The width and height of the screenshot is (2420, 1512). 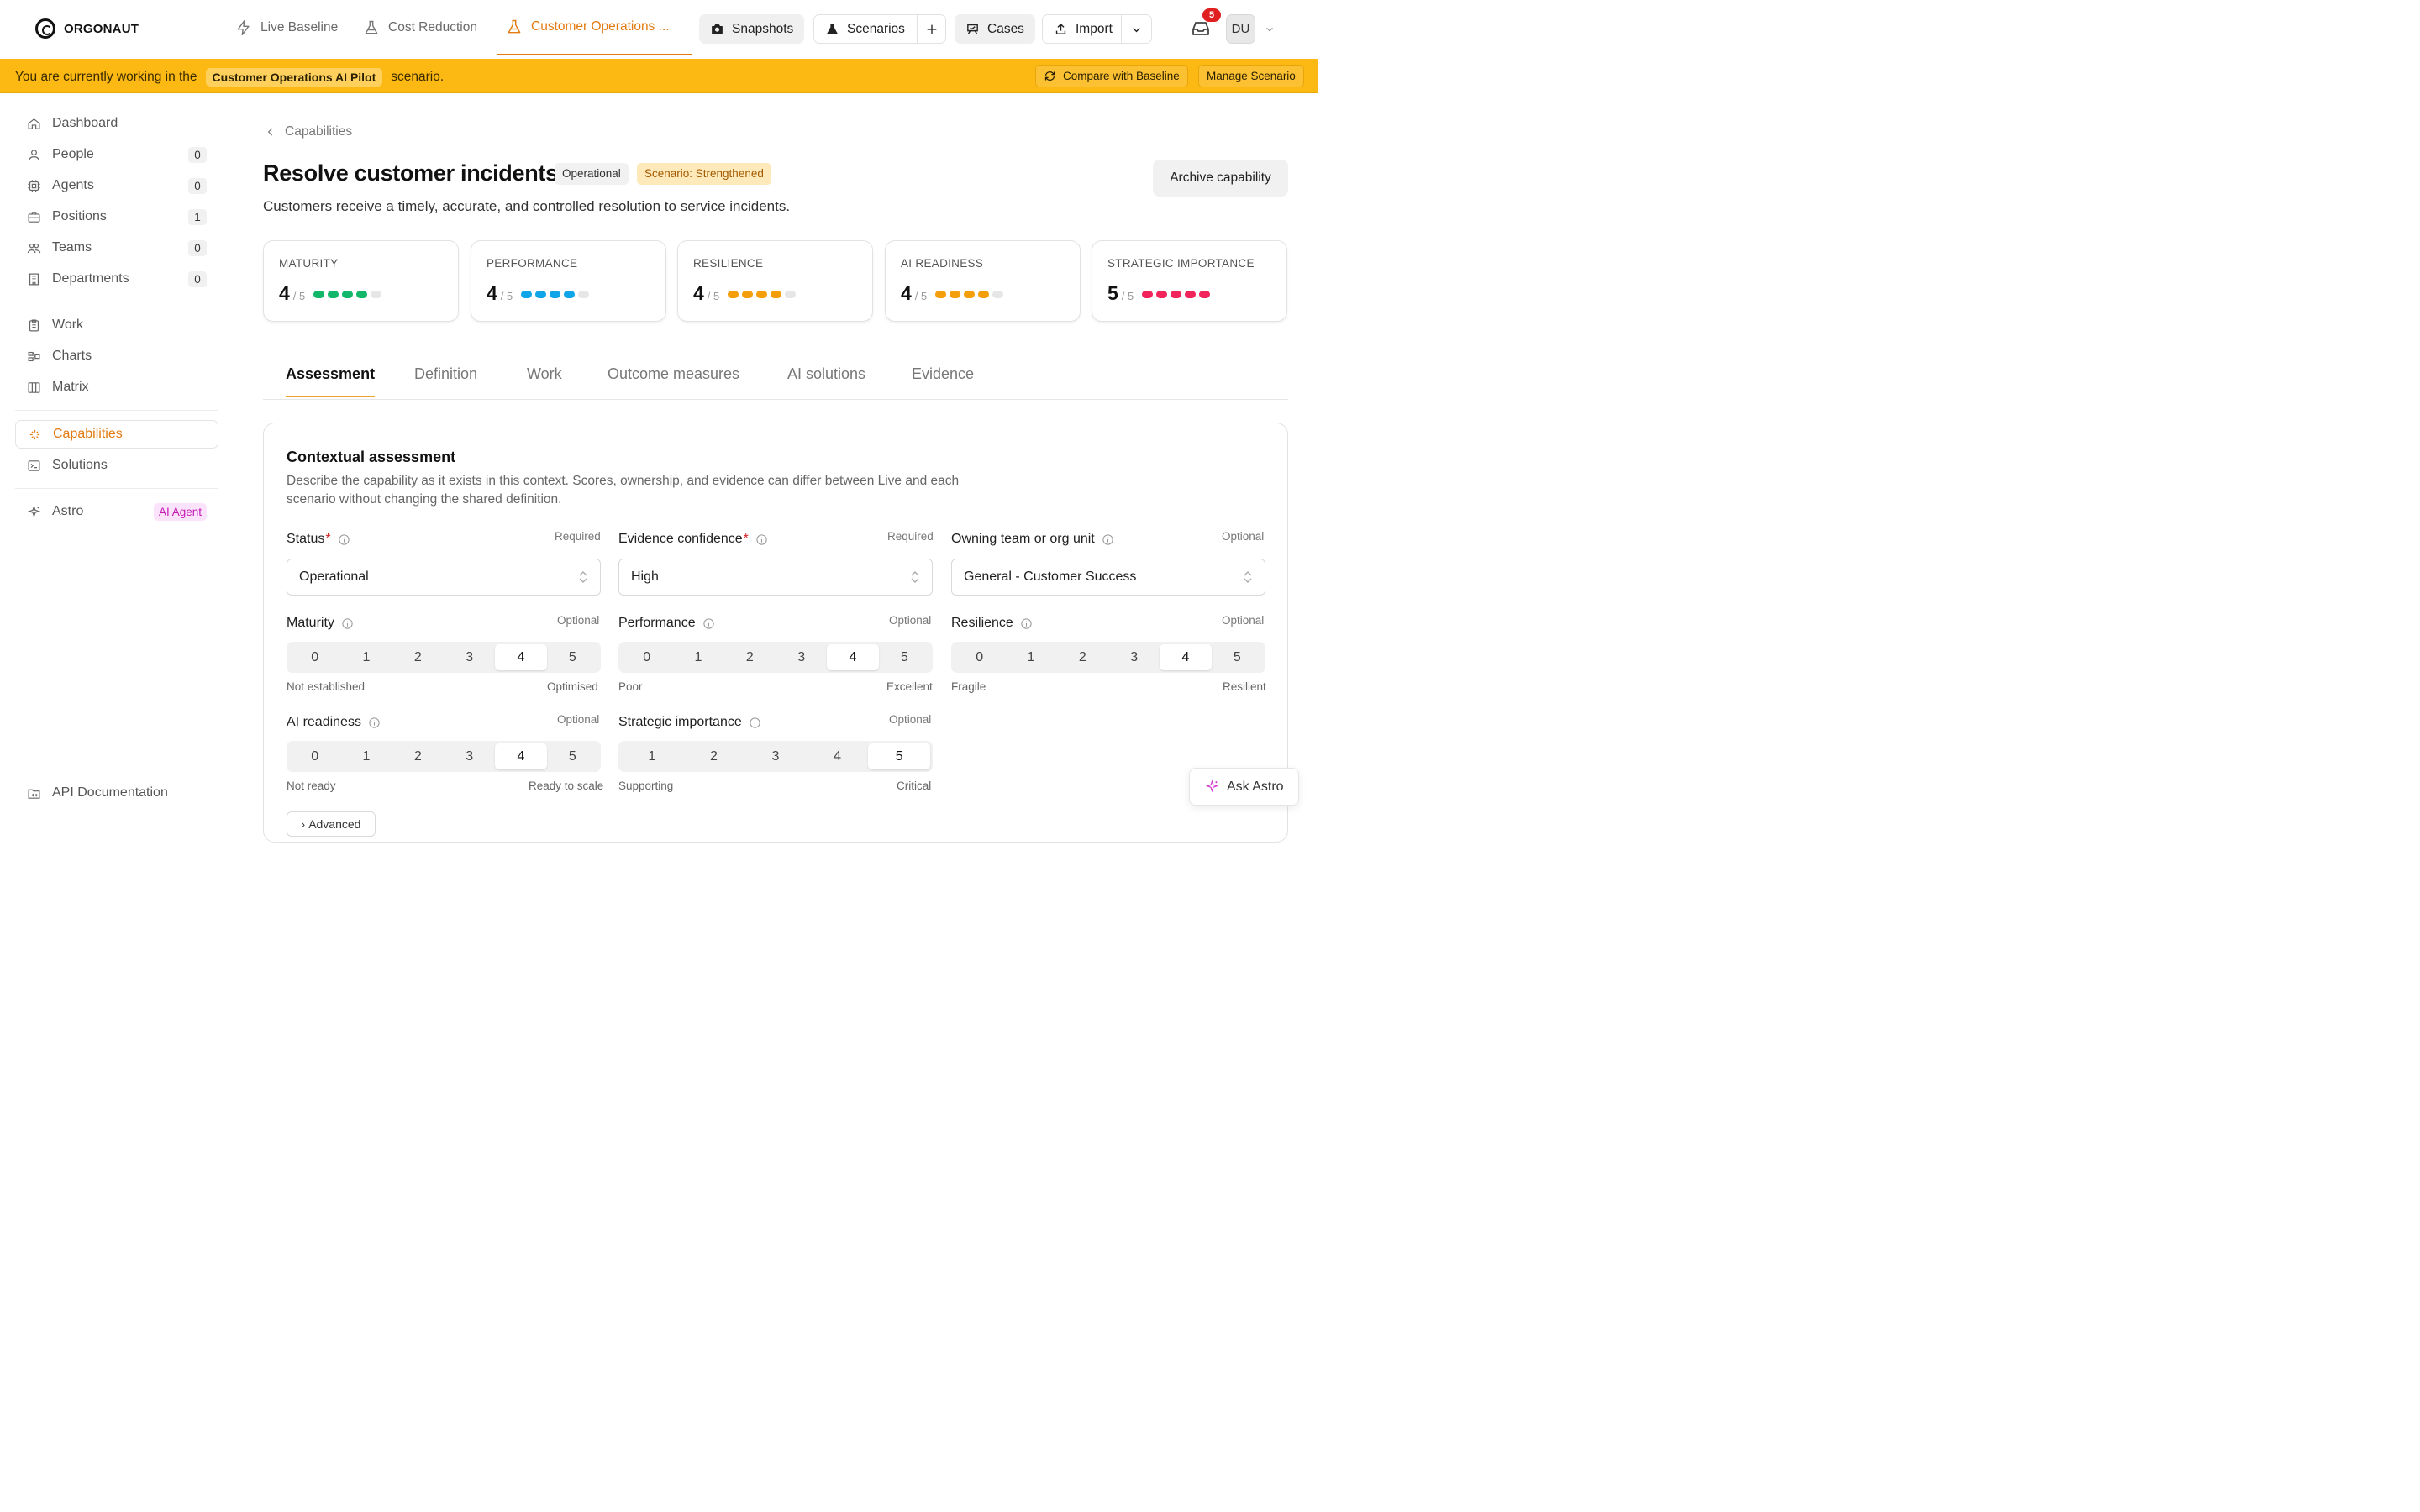 I want to click on sidebar-item-teams: Teams 0, so click(x=116, y=248).